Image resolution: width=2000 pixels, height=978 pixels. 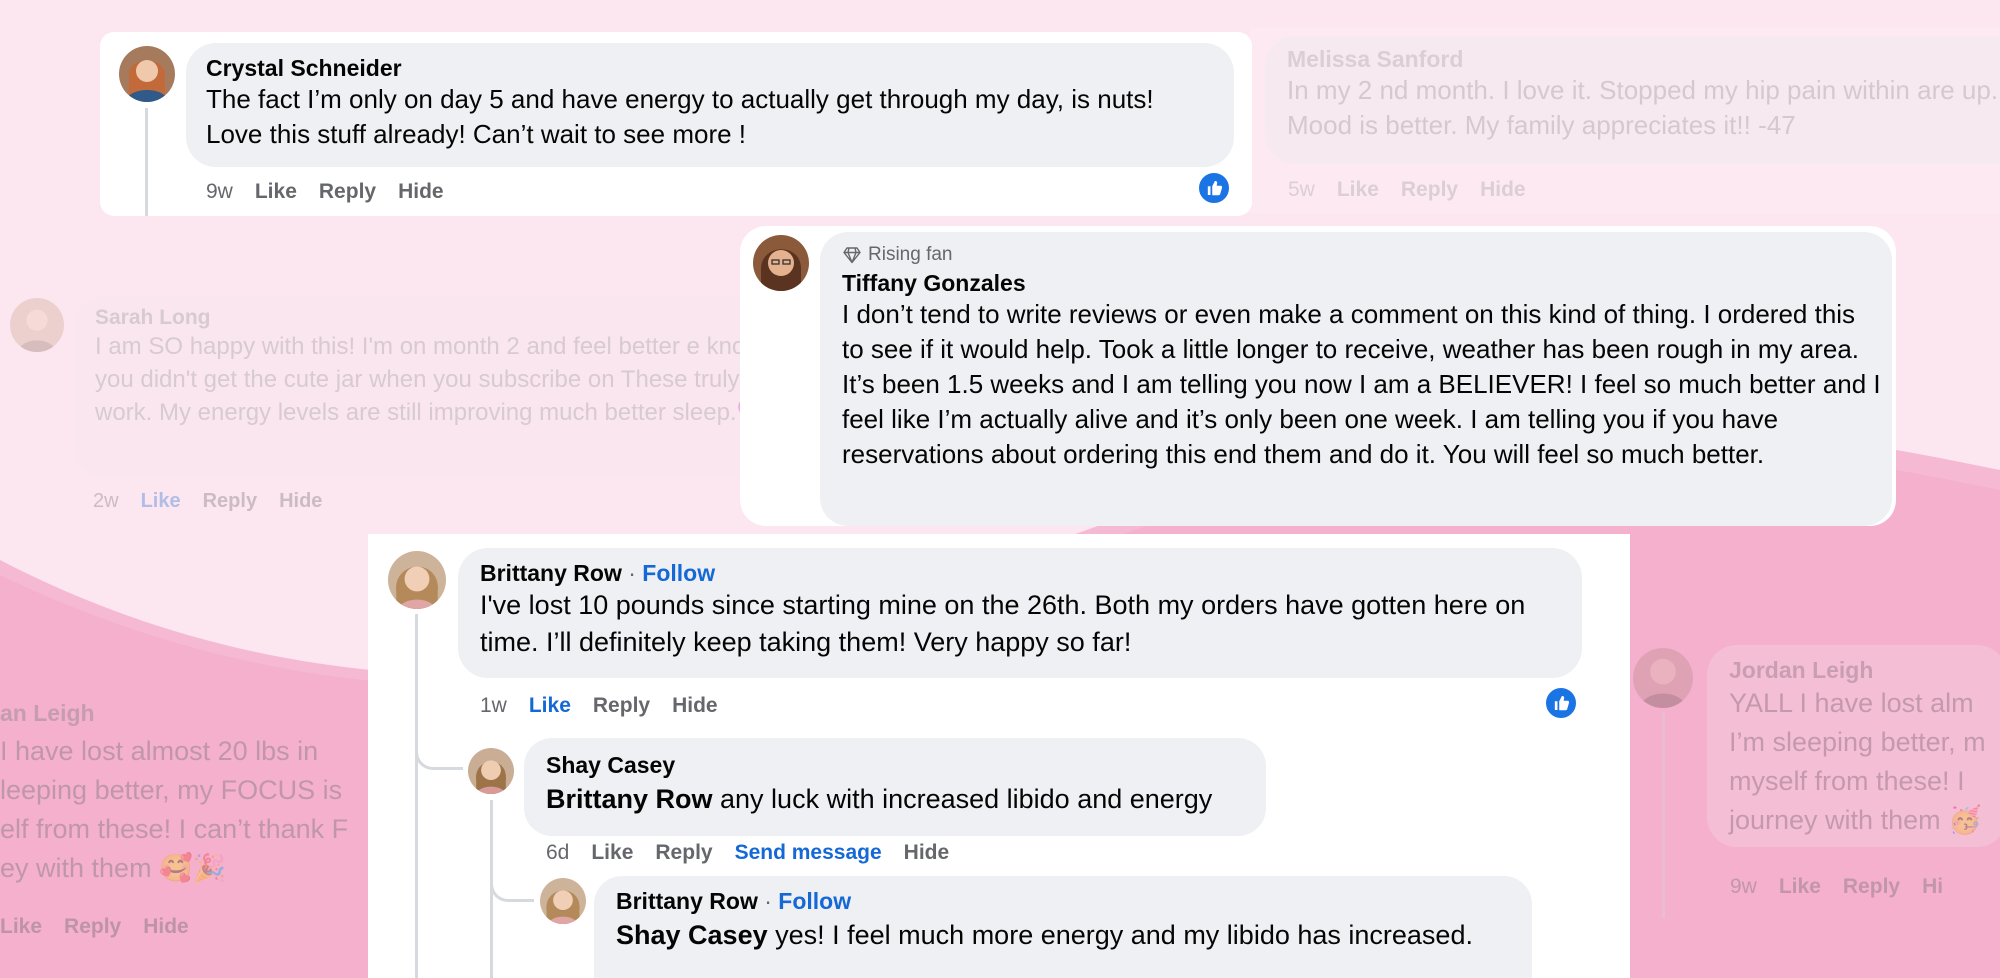 What do you see at coordinates (692, 935) in the screenshot?
I see `mention-link: Shay Casey` at bounding box center [692, 935].